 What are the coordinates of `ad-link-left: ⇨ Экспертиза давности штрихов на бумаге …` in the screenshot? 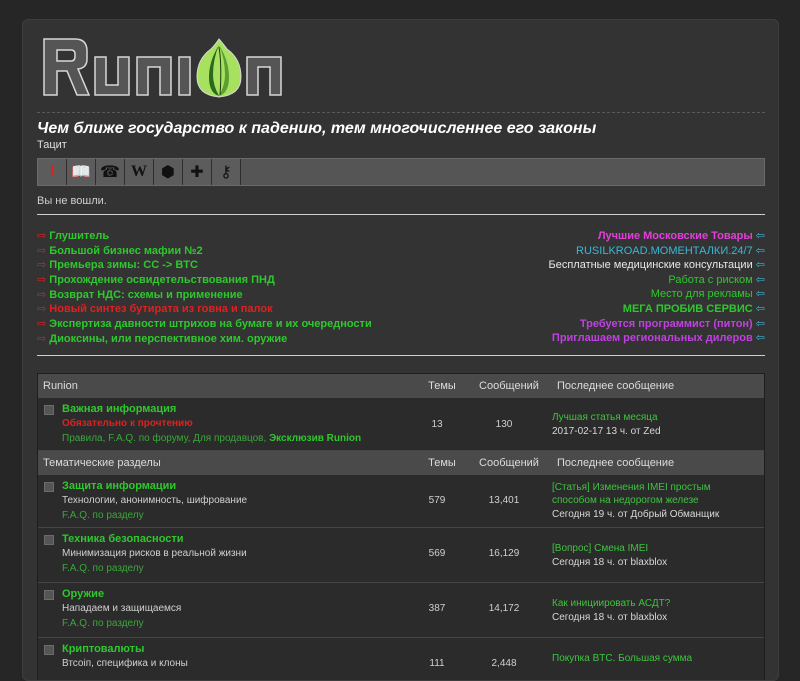 It's located at (227, 324).